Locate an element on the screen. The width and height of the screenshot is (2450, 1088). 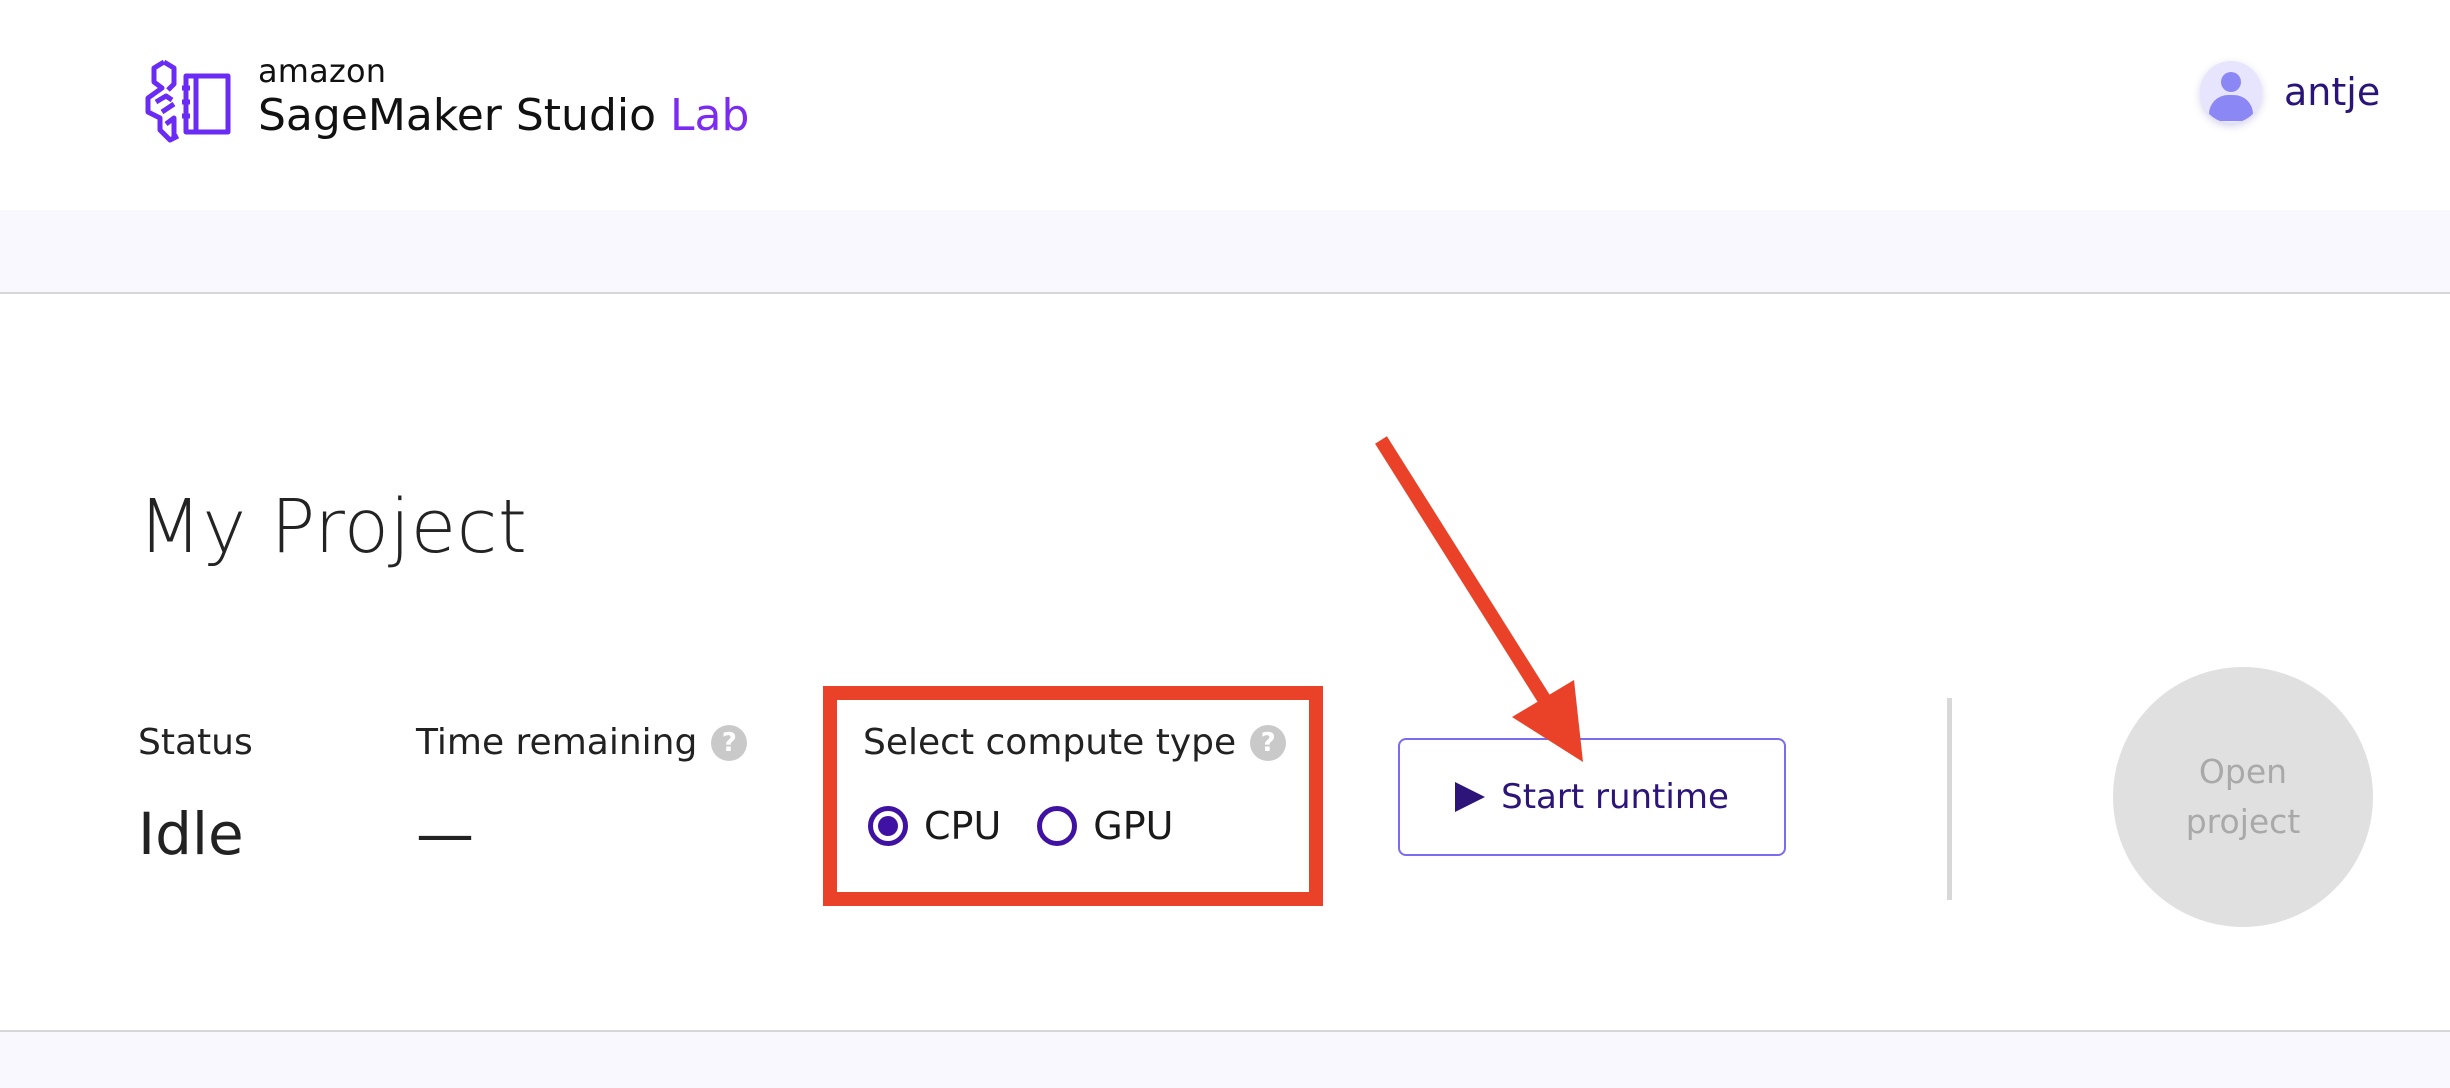
open-project-label-line1: Open is located at coordinates (2243, 771).